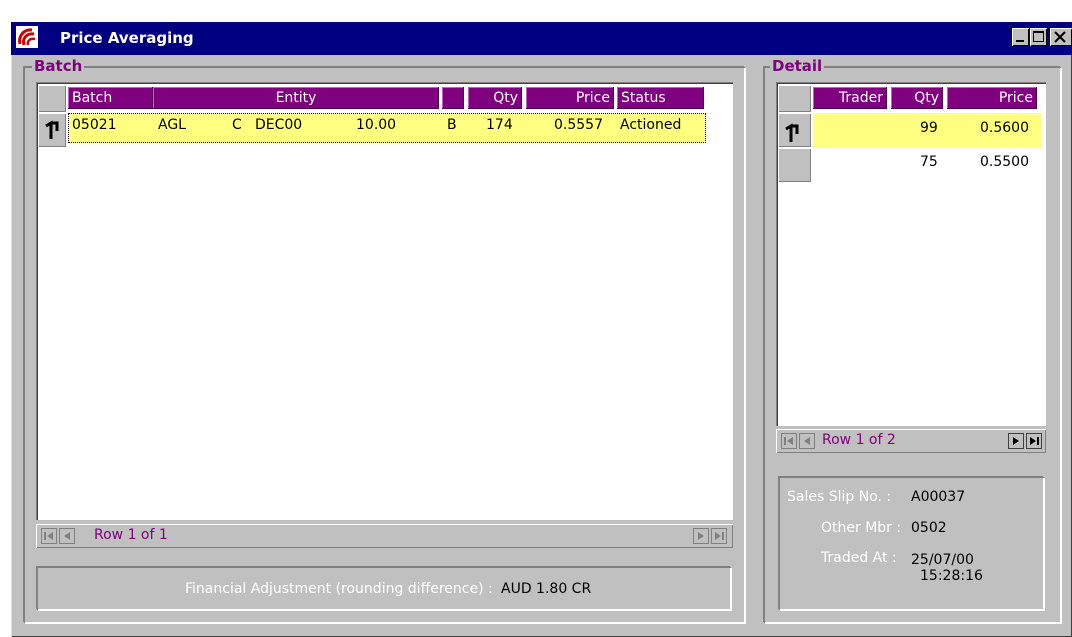 The height and width of the screenshot is (637, 1072). What do you see at coordinates (859, 558) in the screenshot?
I see `traded-at-label: Traded At :` at bounding box center [859, 558].